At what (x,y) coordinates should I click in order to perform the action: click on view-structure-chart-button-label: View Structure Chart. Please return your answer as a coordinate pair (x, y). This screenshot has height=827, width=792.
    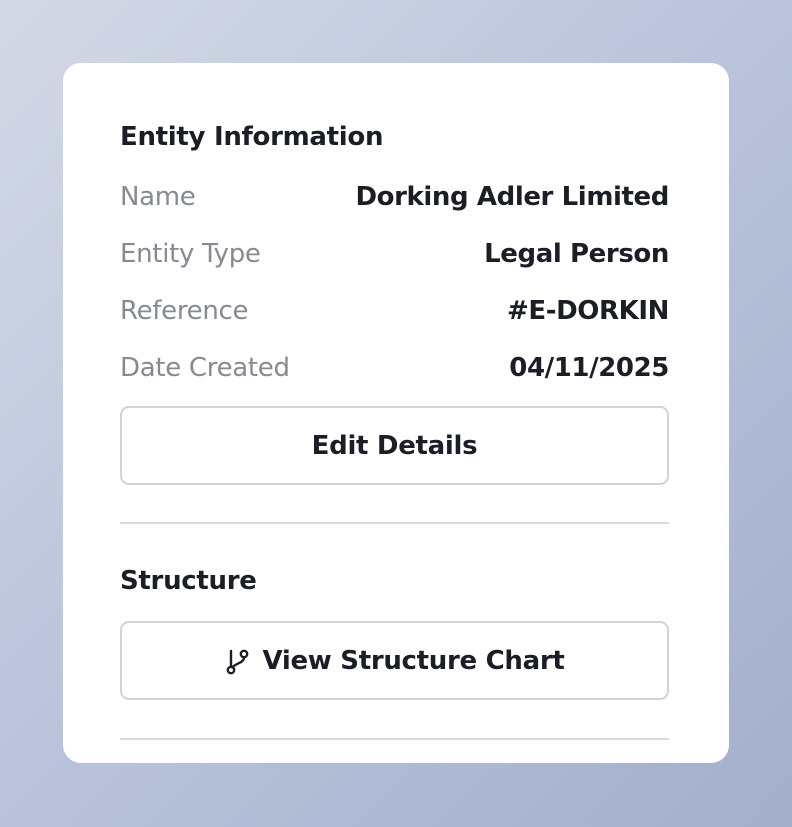
    Looking at the image, I should click on (413, 660).